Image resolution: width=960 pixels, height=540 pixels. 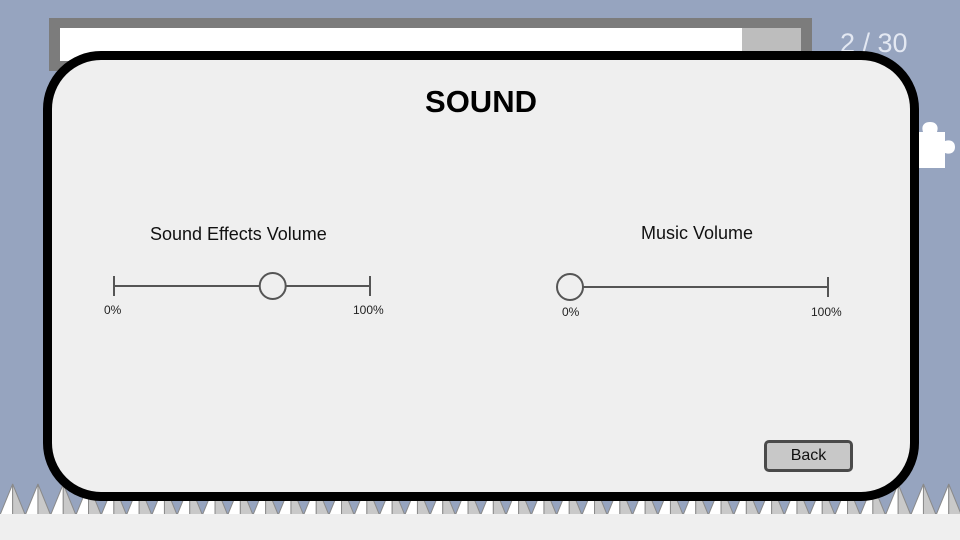 I want to click on music-volume-slider, so click(x=693, y=288).